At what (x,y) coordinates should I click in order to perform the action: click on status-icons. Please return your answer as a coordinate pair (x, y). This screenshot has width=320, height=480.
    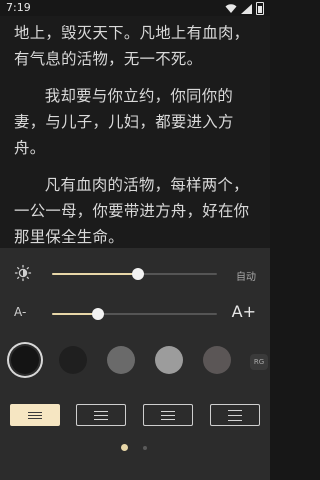
    Looking at the image, I should click on (244, 8).